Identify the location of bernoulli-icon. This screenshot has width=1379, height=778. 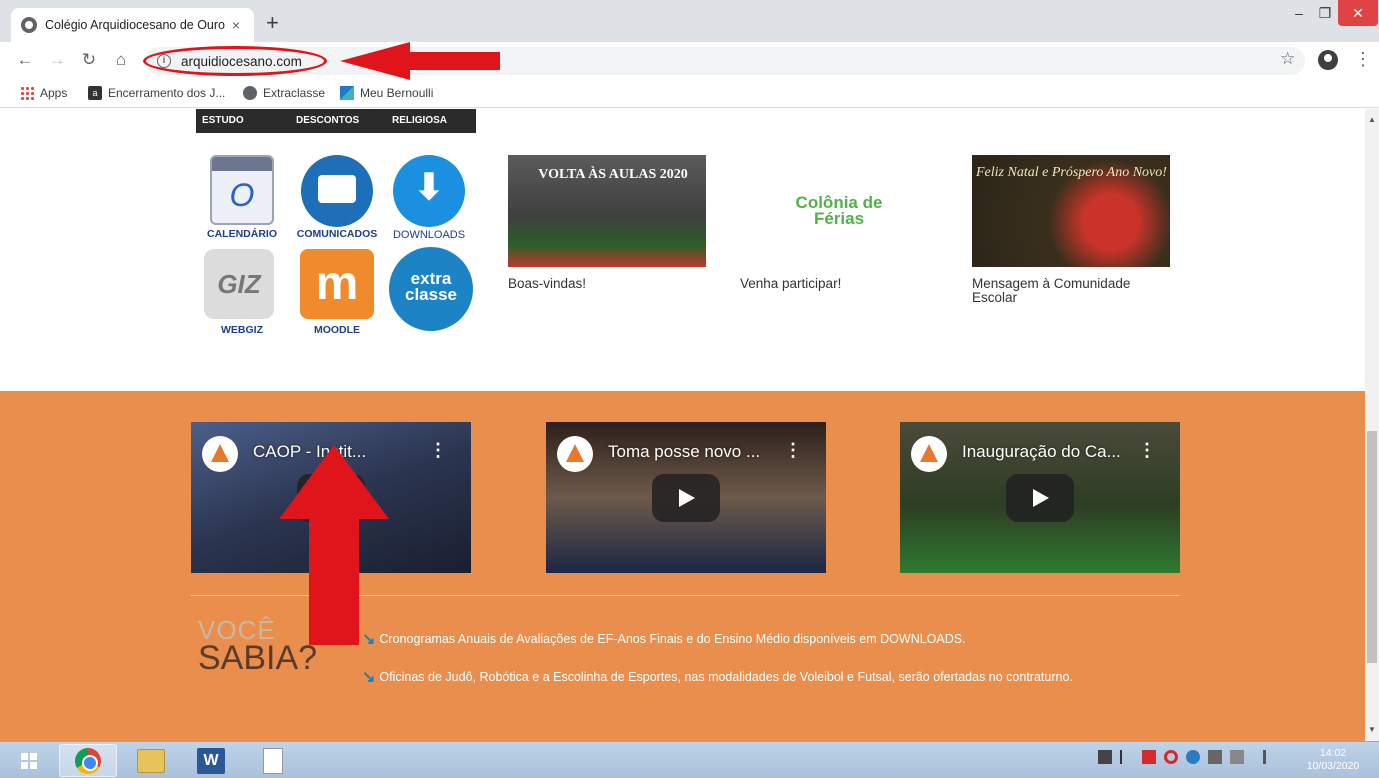
(347, 93).